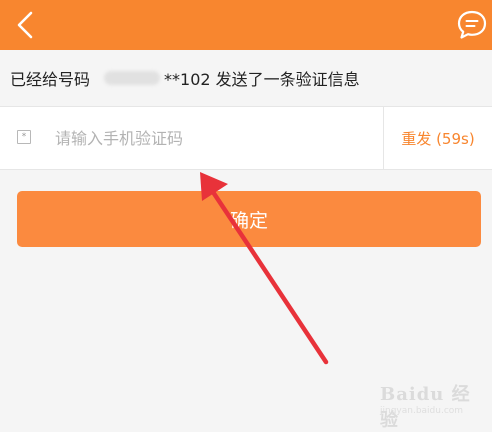 Image resolution: width=492 pixels, height=432 pixels. Describe the element at coordinates (50, 79) in the screenshot. I see `info-prefix: 已经给号码` at that location.